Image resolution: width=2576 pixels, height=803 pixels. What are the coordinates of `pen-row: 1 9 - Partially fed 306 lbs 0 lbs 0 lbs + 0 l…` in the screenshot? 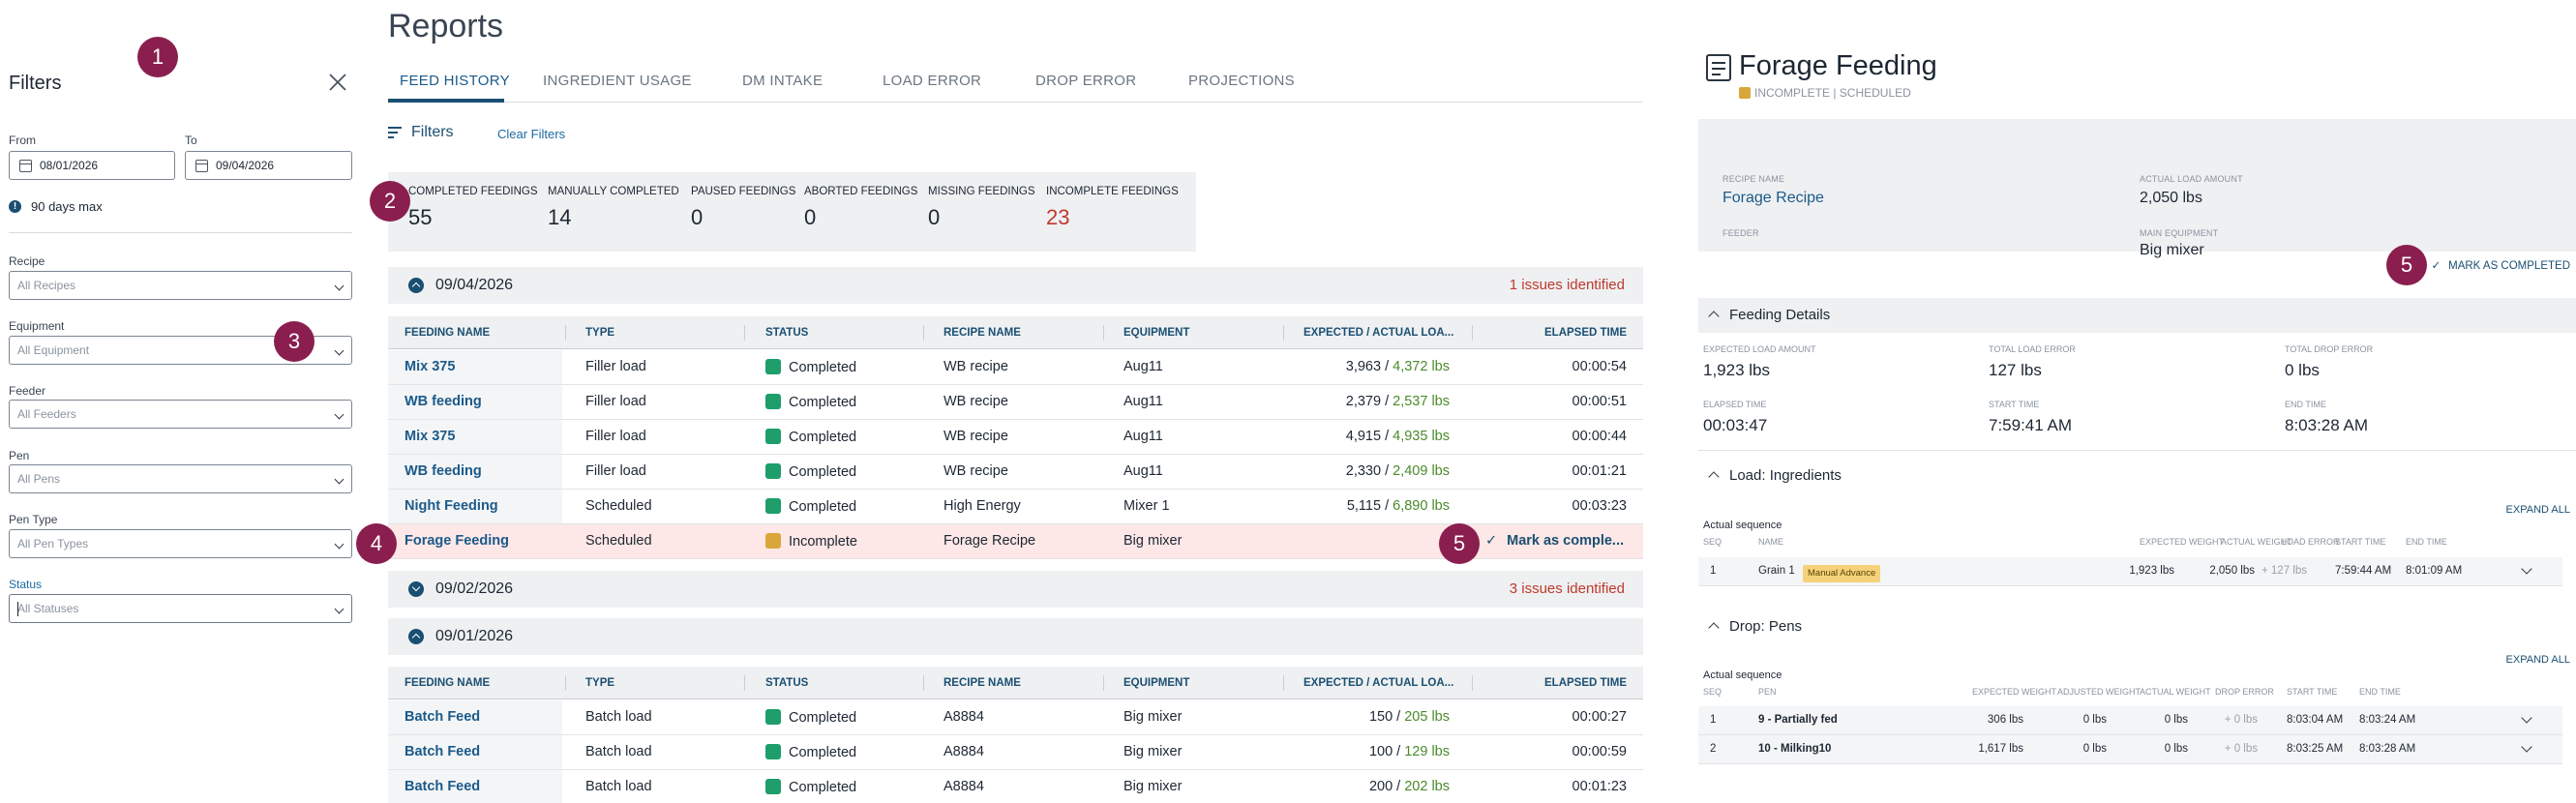 It's located at (2130, 720).